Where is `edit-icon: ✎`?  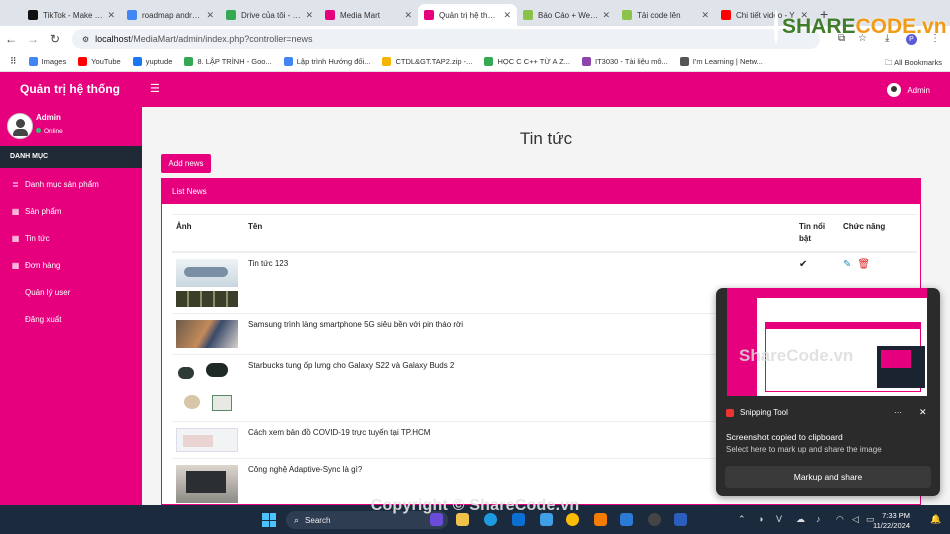
edit-icon: ✎ is located at coordinates (847, 264).